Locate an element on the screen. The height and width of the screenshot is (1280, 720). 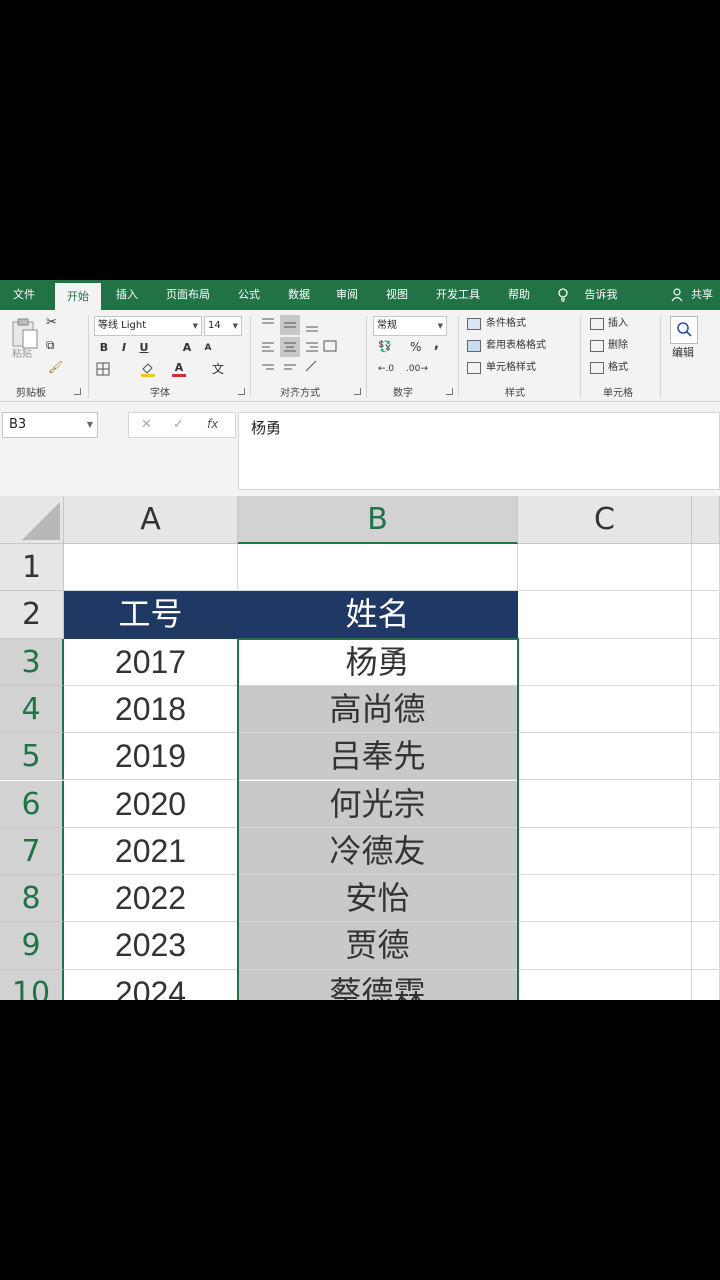
tab-formulas: 公式 is located at coordinates (249, 295).